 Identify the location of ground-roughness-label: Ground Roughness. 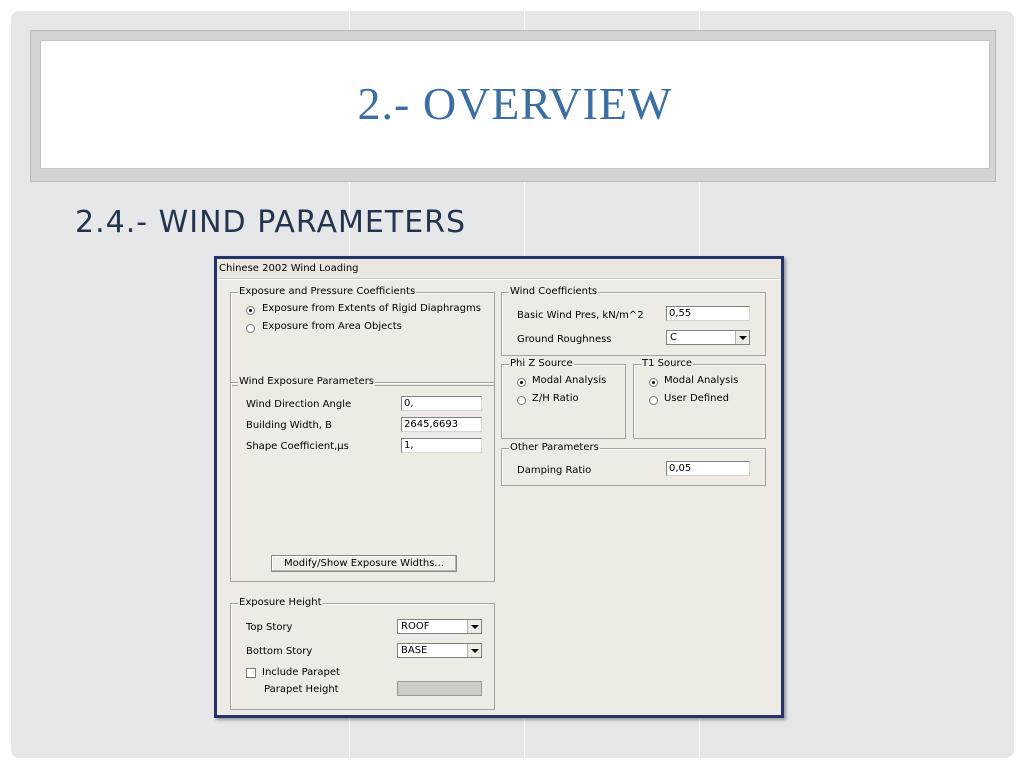
(564, 339).